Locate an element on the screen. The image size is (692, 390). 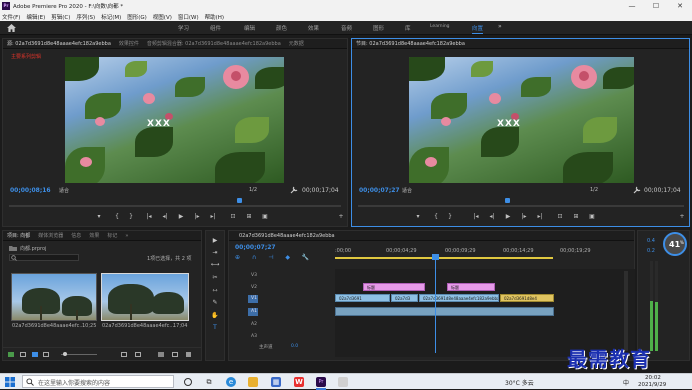
workspace-graphics: 图形 is located at coordinates (378, 28).